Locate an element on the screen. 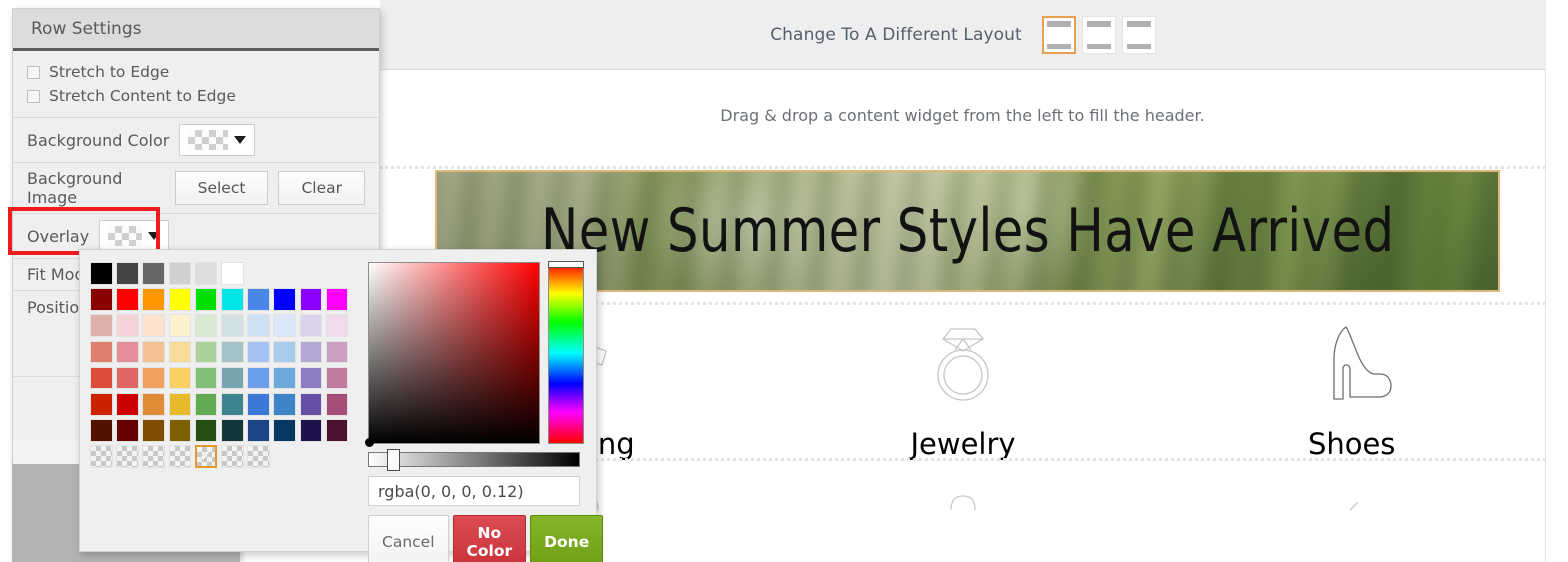  single-column-layout-icon is located at coordinates (1058, 35).